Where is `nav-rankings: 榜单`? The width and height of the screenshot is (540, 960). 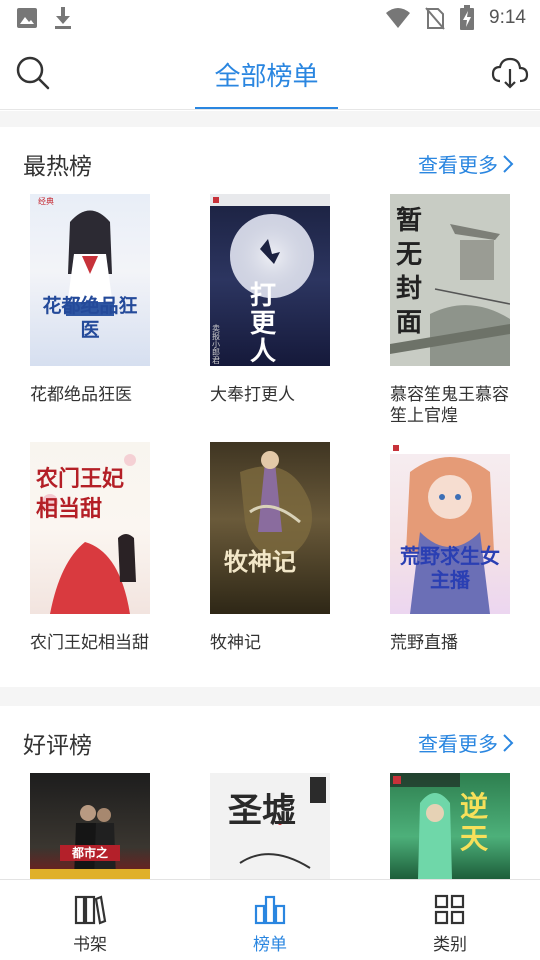
nav-rankings: 榜单 is located at coordinates (270, 920).